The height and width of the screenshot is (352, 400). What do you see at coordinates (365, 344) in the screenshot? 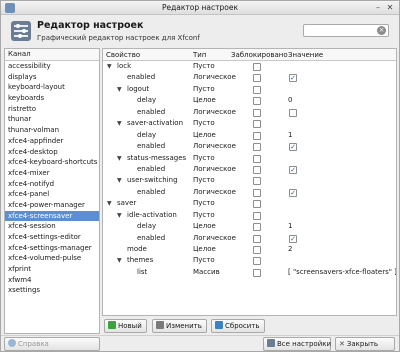
I see `close-button: ✕ Закрыть` at bounding box center [365, 344].